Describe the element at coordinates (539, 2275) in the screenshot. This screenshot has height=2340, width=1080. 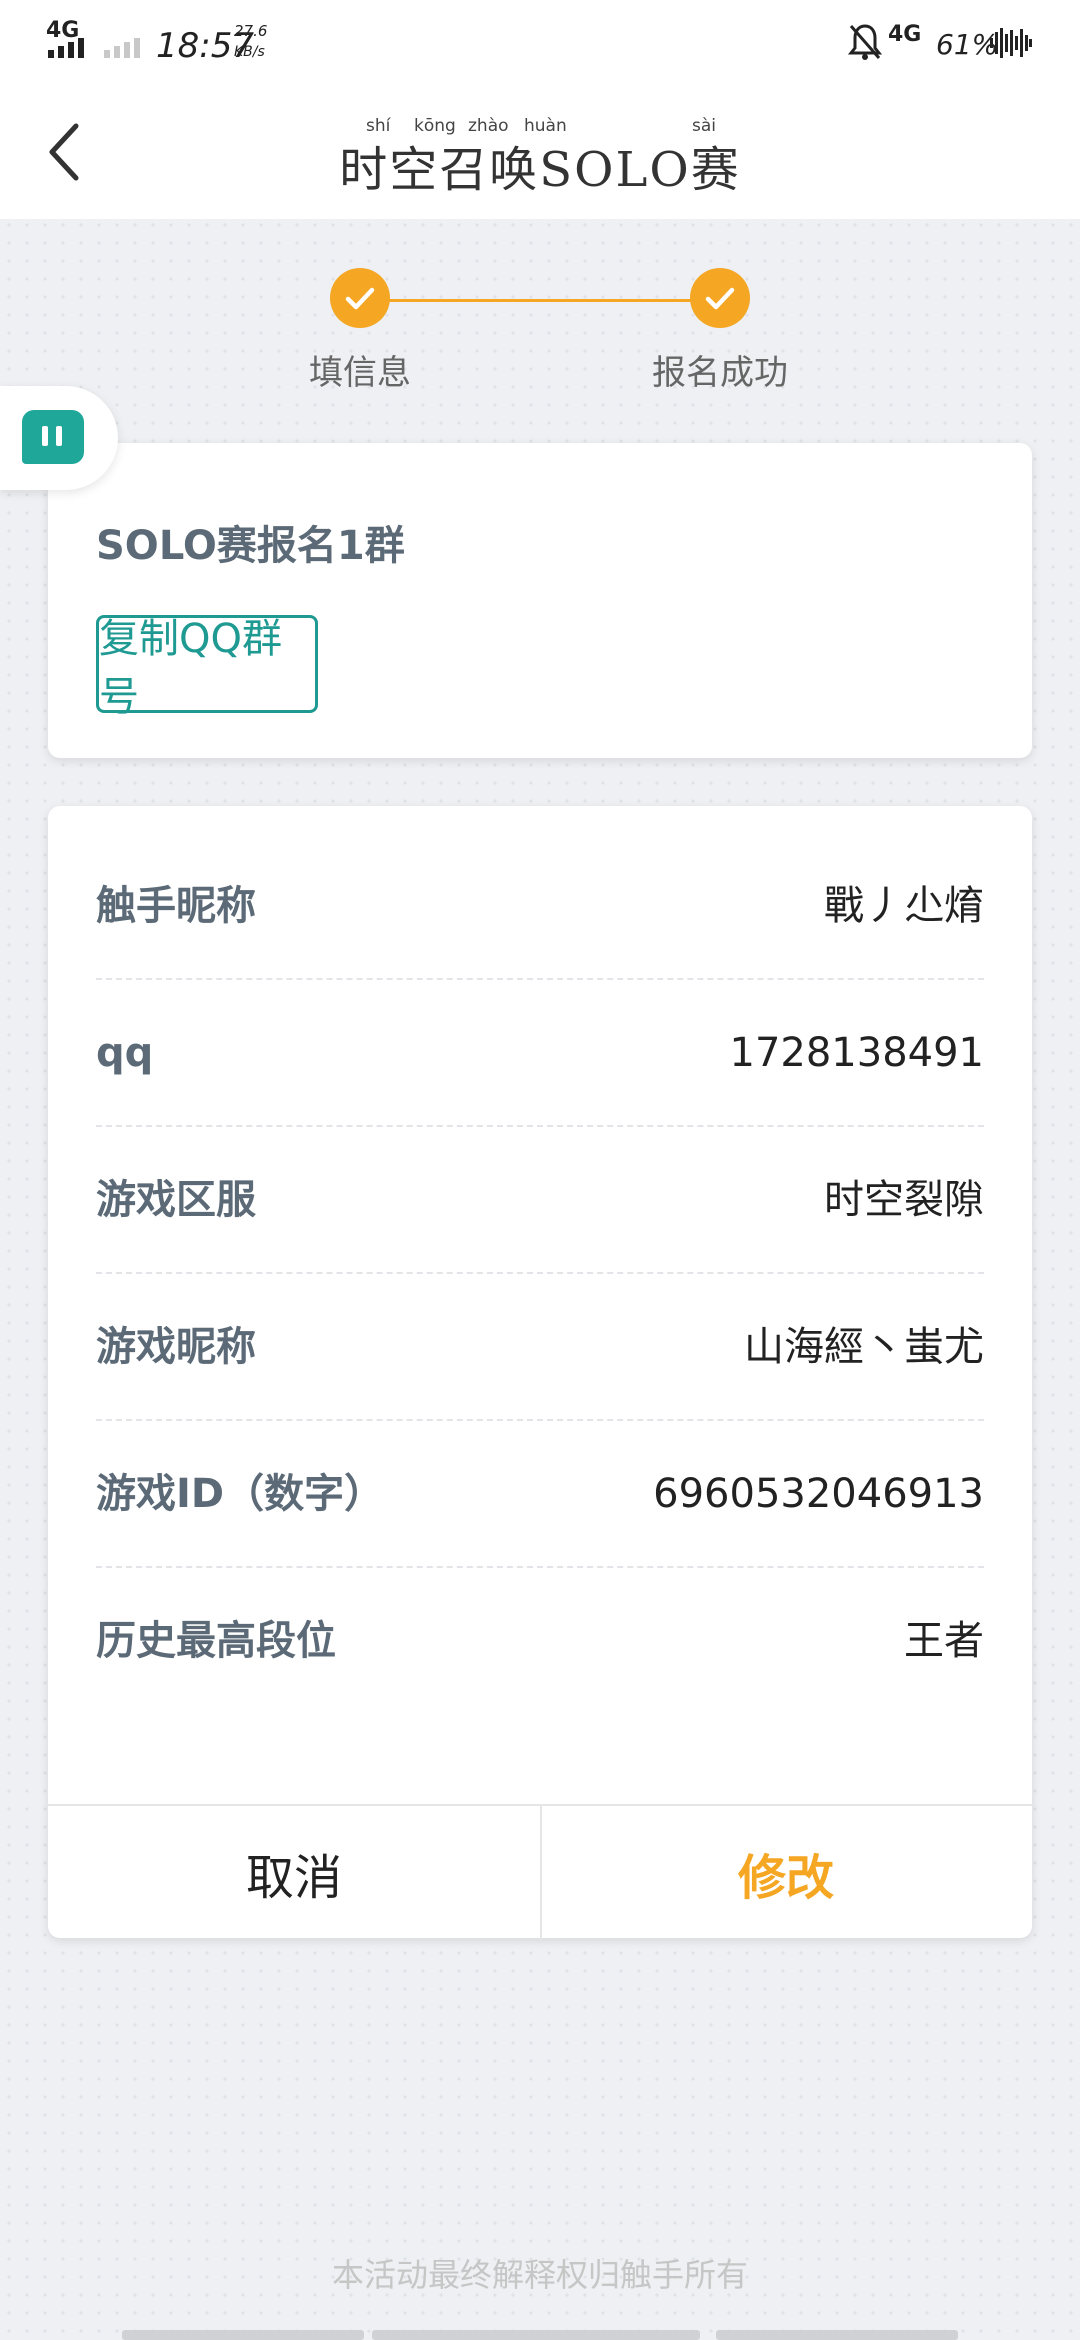
I see `footer-disclaimer: 本活动最终解释权归触手所有` at that location.